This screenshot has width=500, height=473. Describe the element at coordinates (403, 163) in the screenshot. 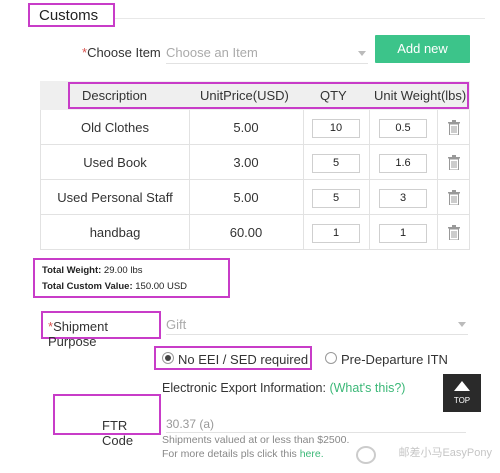

I see `unit-weight-input: 1.6` at that location.